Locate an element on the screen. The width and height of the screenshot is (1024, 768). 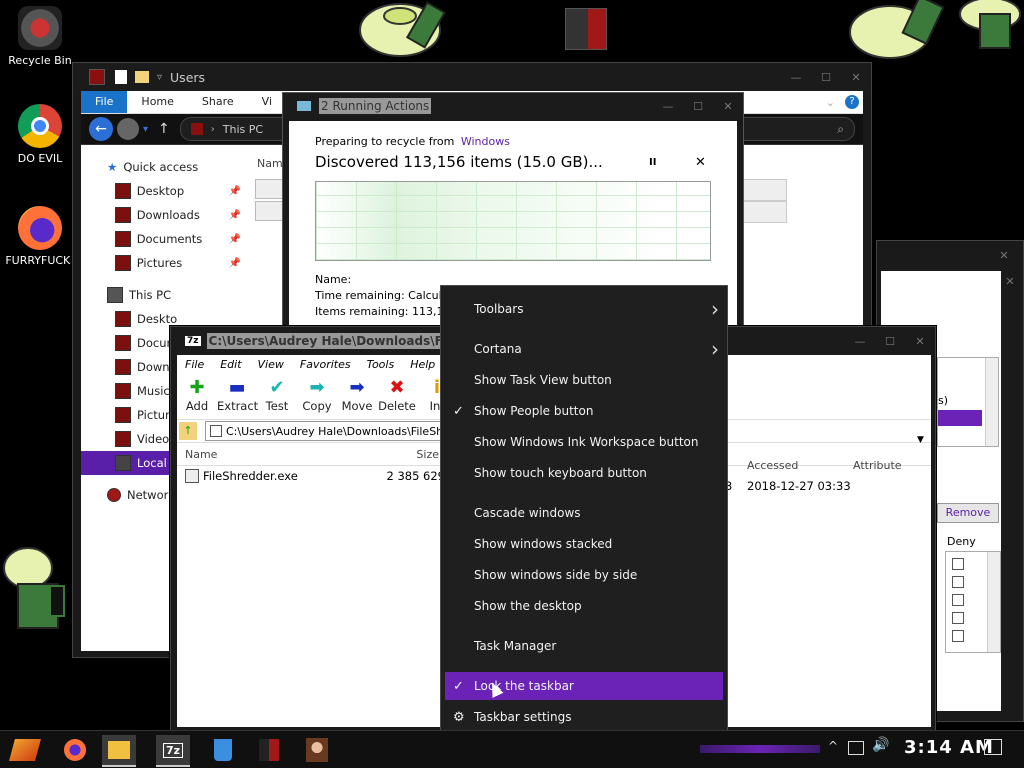
dialog-titlebar: 2 Running Actions — ☐ ✕ is located at coordinates (513, 106).